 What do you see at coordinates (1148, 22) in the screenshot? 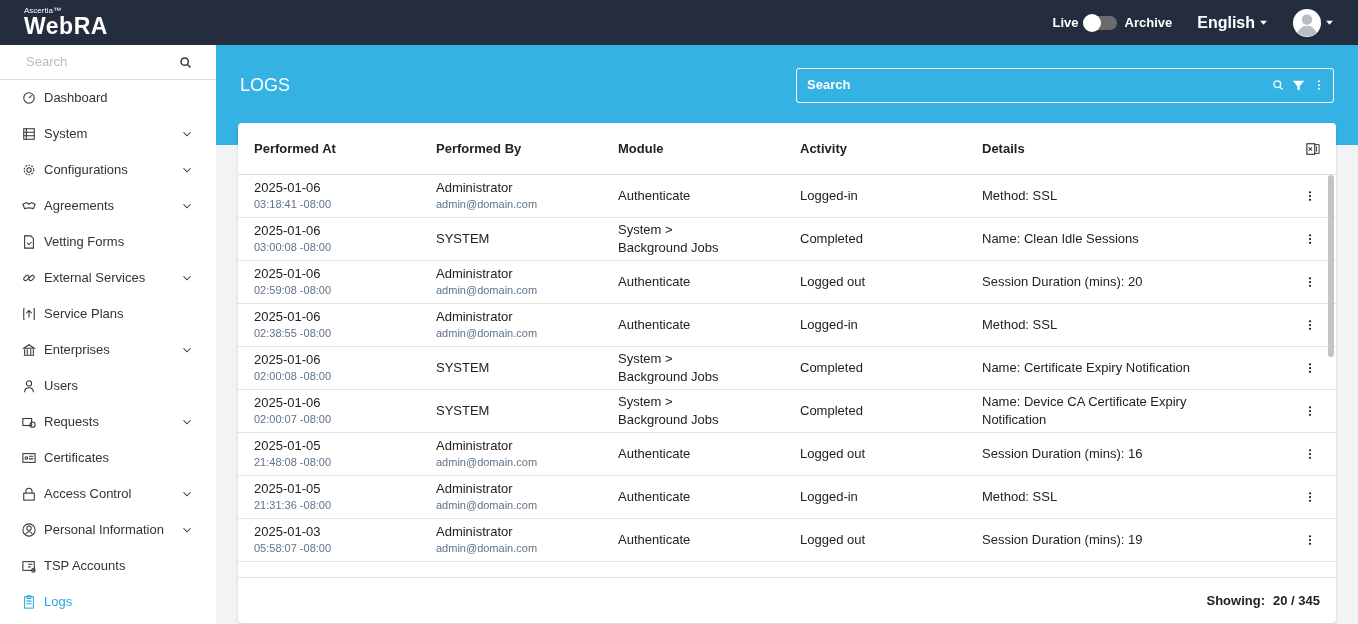
I see `archive-label: Archive` at bounding box center [1148, 22].